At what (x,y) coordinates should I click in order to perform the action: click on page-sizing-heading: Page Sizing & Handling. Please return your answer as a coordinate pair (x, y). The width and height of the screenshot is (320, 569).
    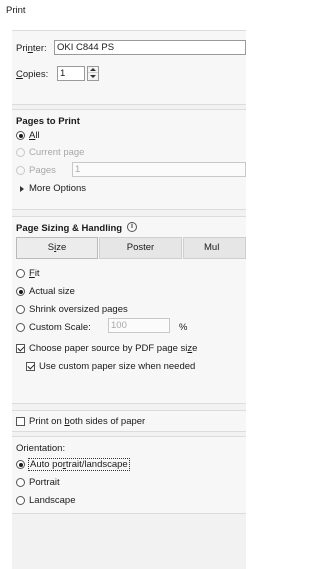
    Looking at the image, I should click on (69, 228).